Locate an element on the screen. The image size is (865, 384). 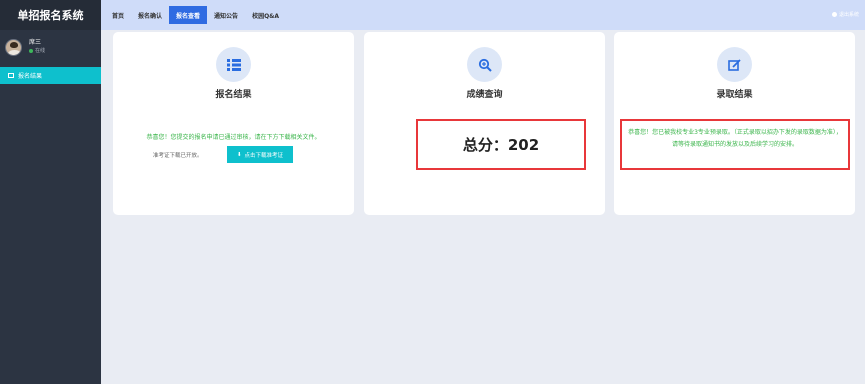
user-status: 在线 is located at coordinates (37, 51).